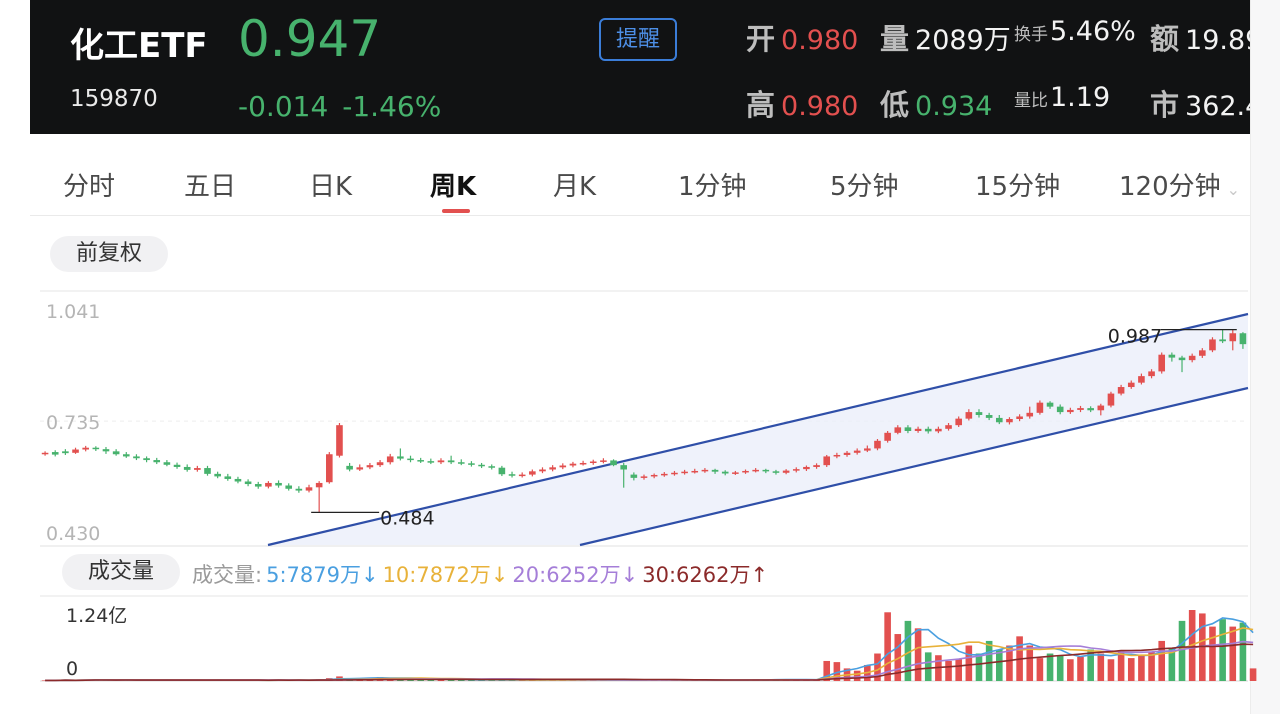  What do you see at coordinates (705, 575) in the screenshot?
I see `volume-ma30: 30:6262万↑` at bounding box center [705, 575].